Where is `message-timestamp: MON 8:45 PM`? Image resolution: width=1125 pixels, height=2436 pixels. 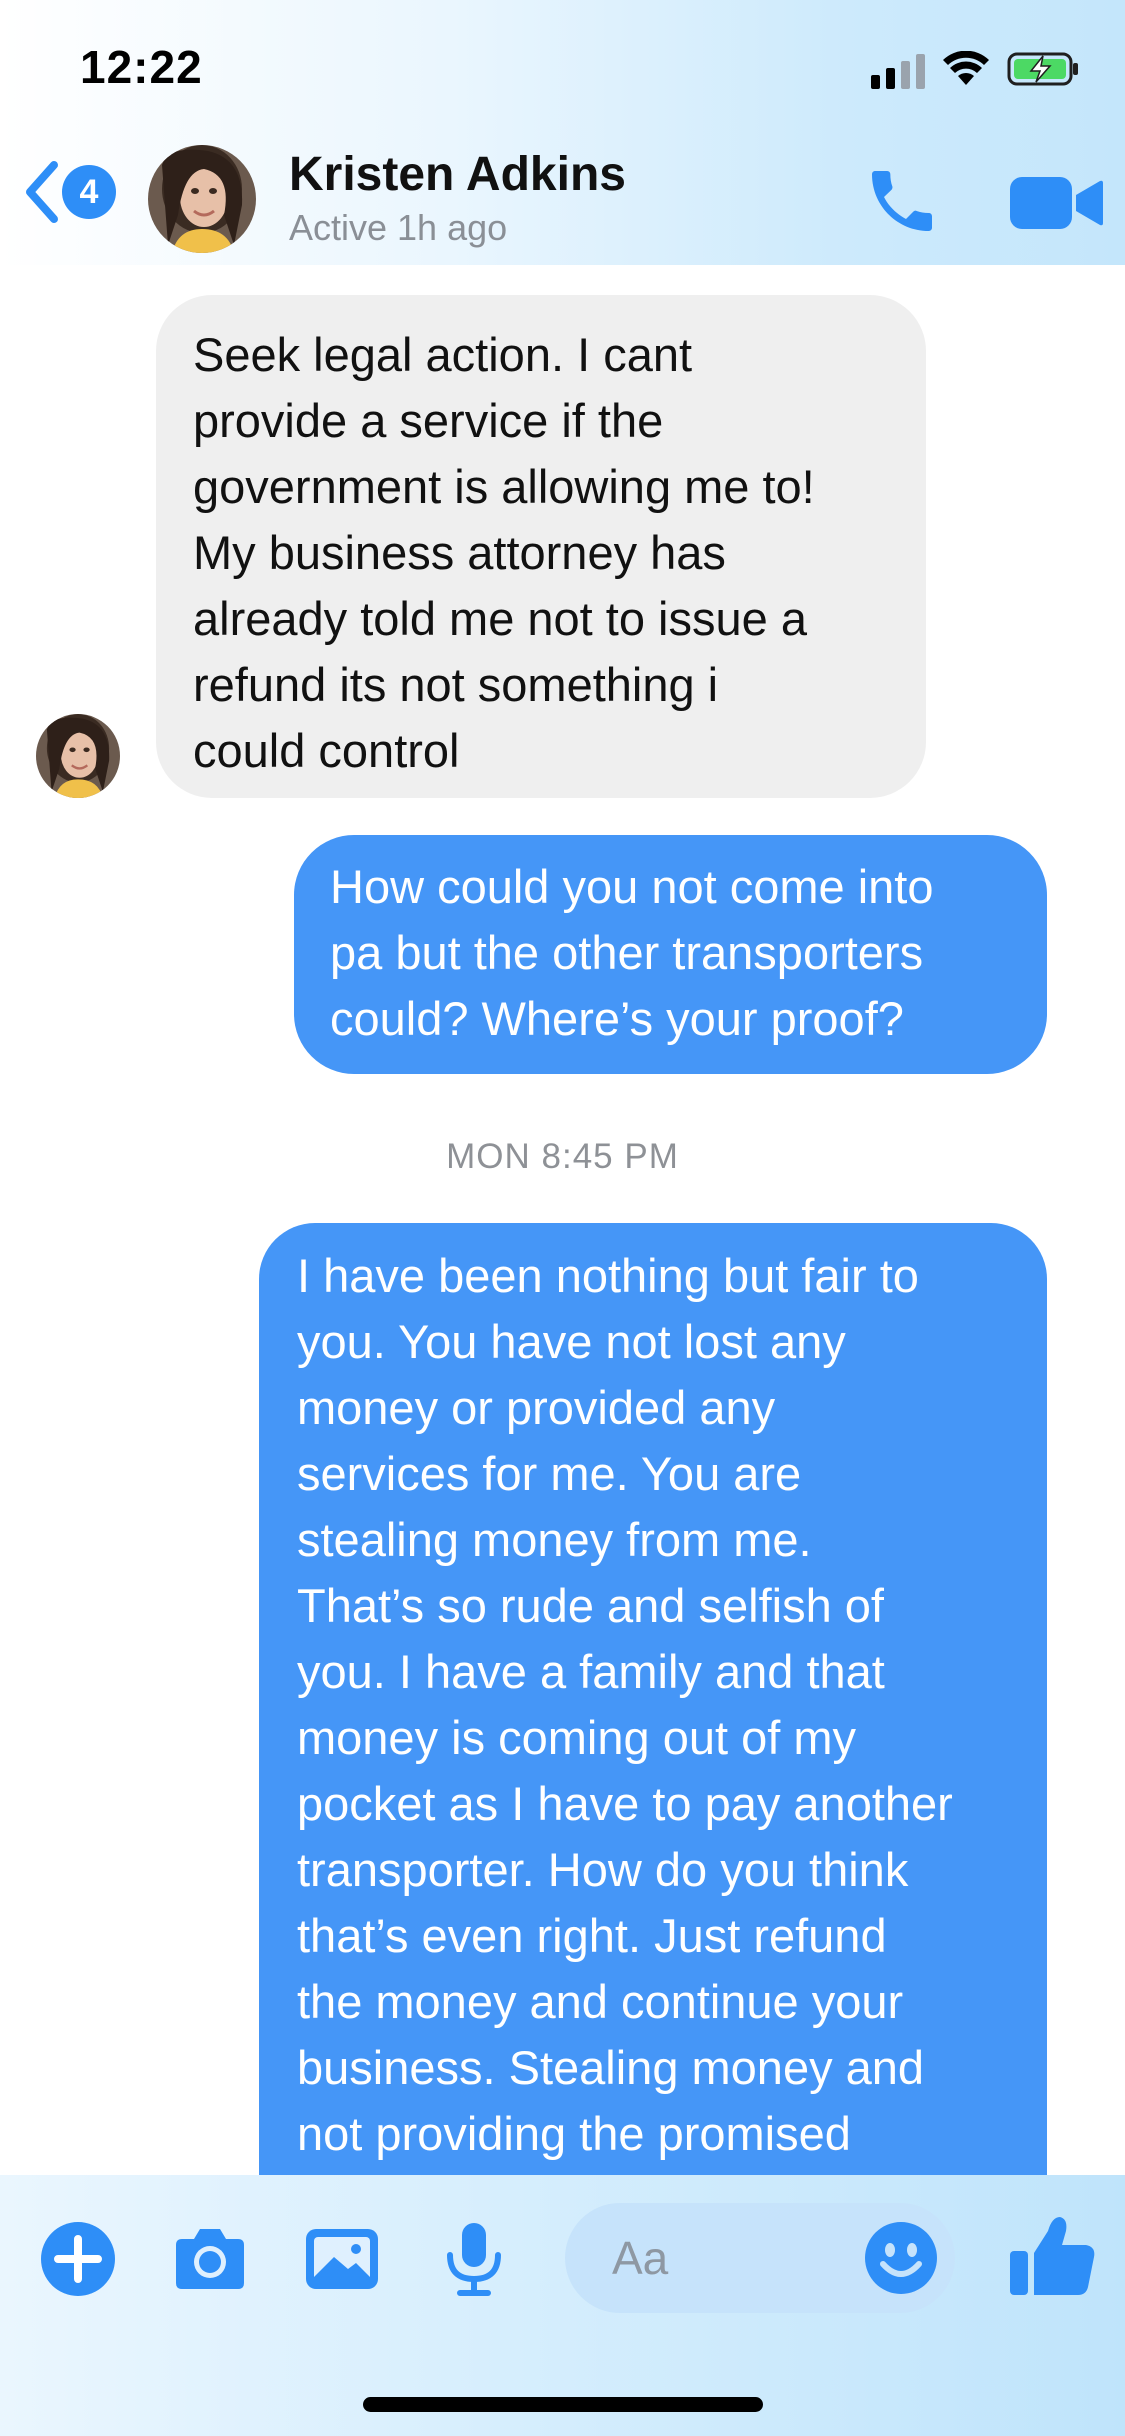
message-timestamp: MON 8:45 PM is located at coordinates (562, 1156).